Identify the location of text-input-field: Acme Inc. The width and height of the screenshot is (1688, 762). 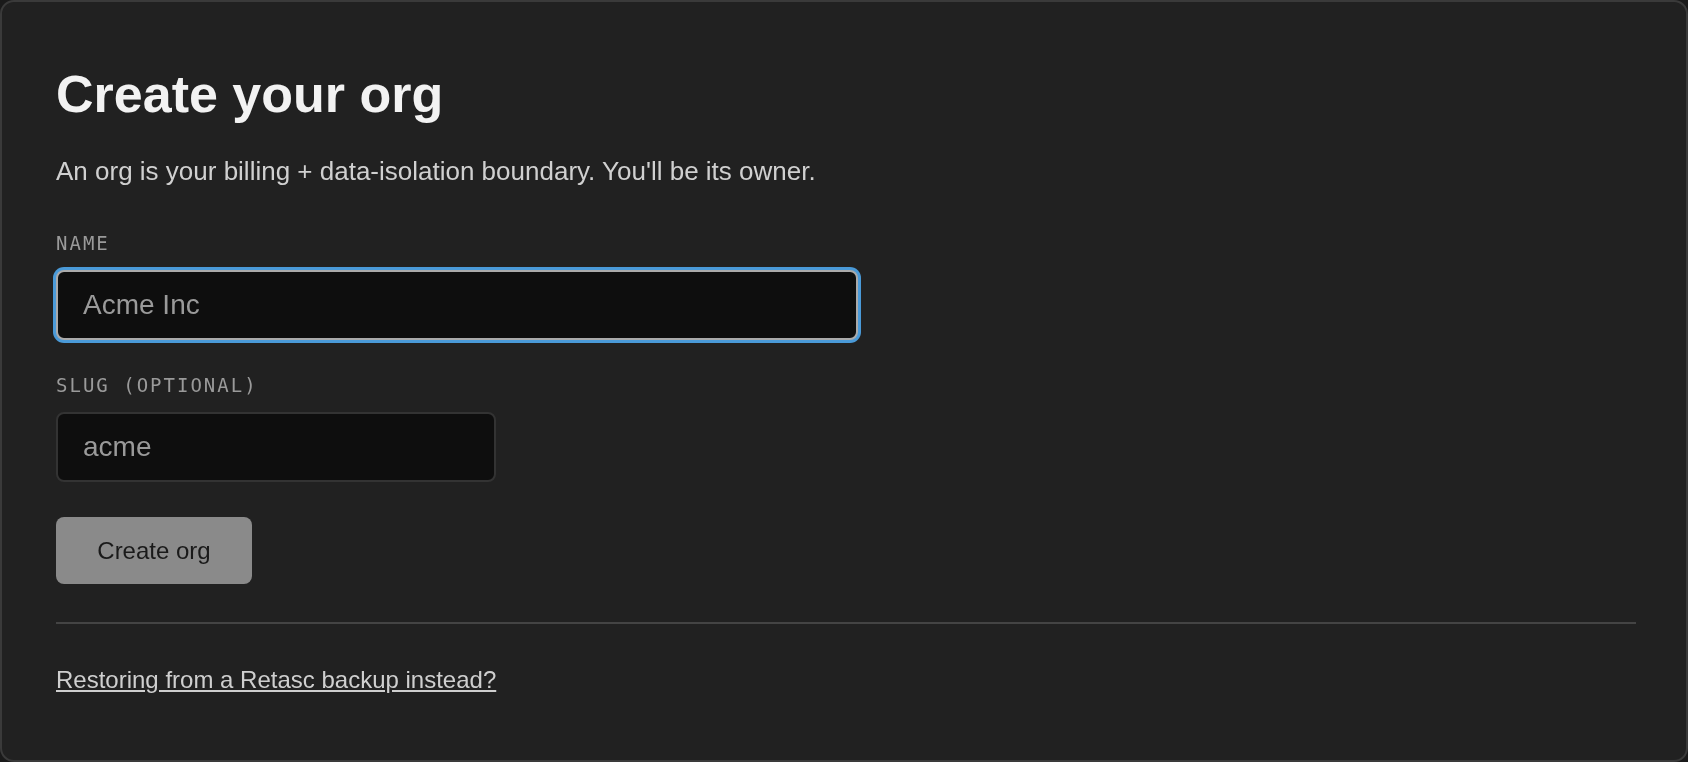
(457, 305).